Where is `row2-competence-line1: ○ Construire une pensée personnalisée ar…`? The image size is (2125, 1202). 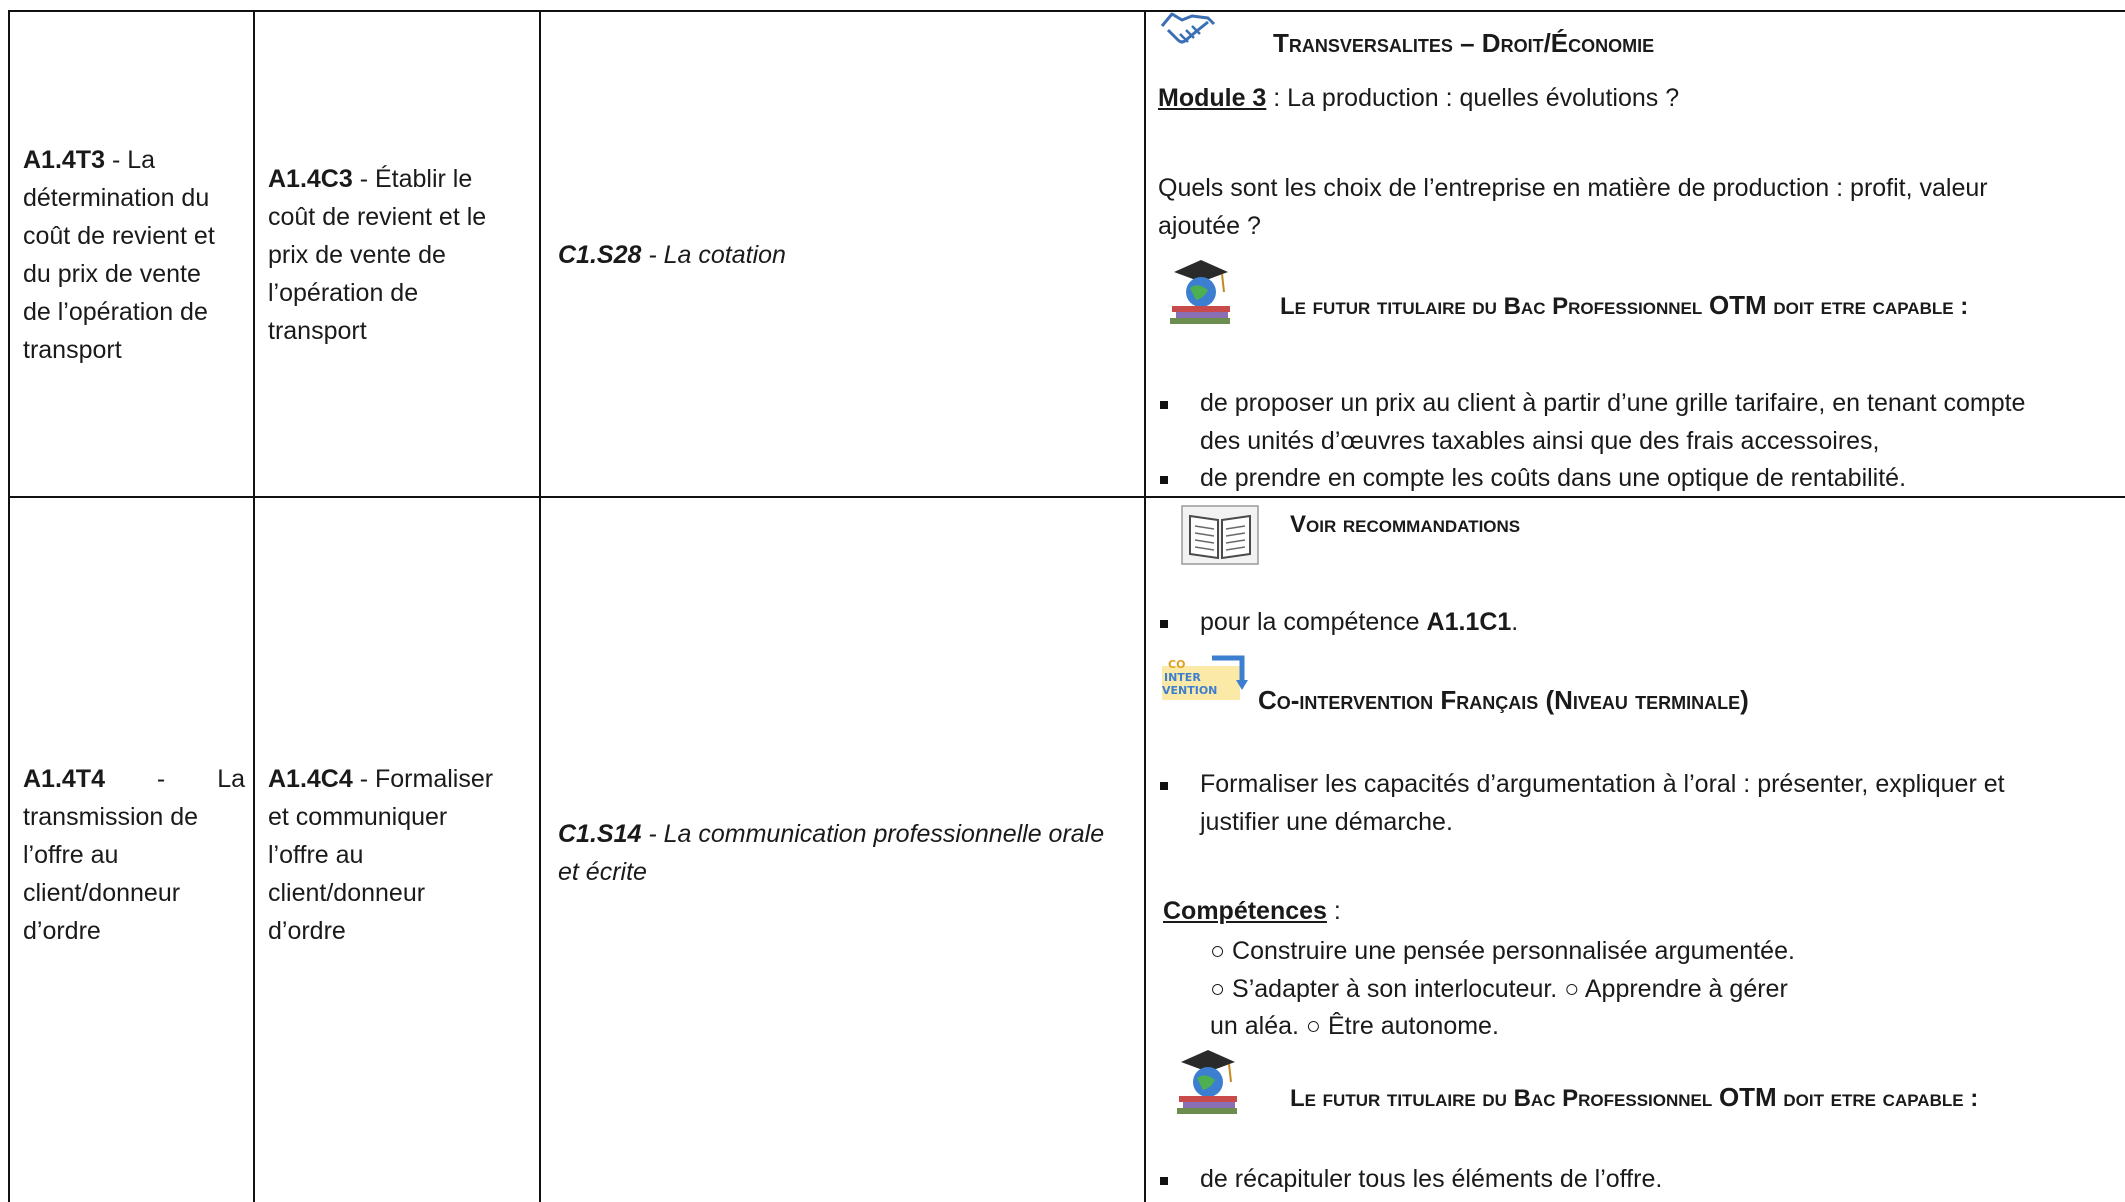 row2-competence-line1: ○ Construire une pensée personnalisée ar… is located at coordinates (1502, 951).